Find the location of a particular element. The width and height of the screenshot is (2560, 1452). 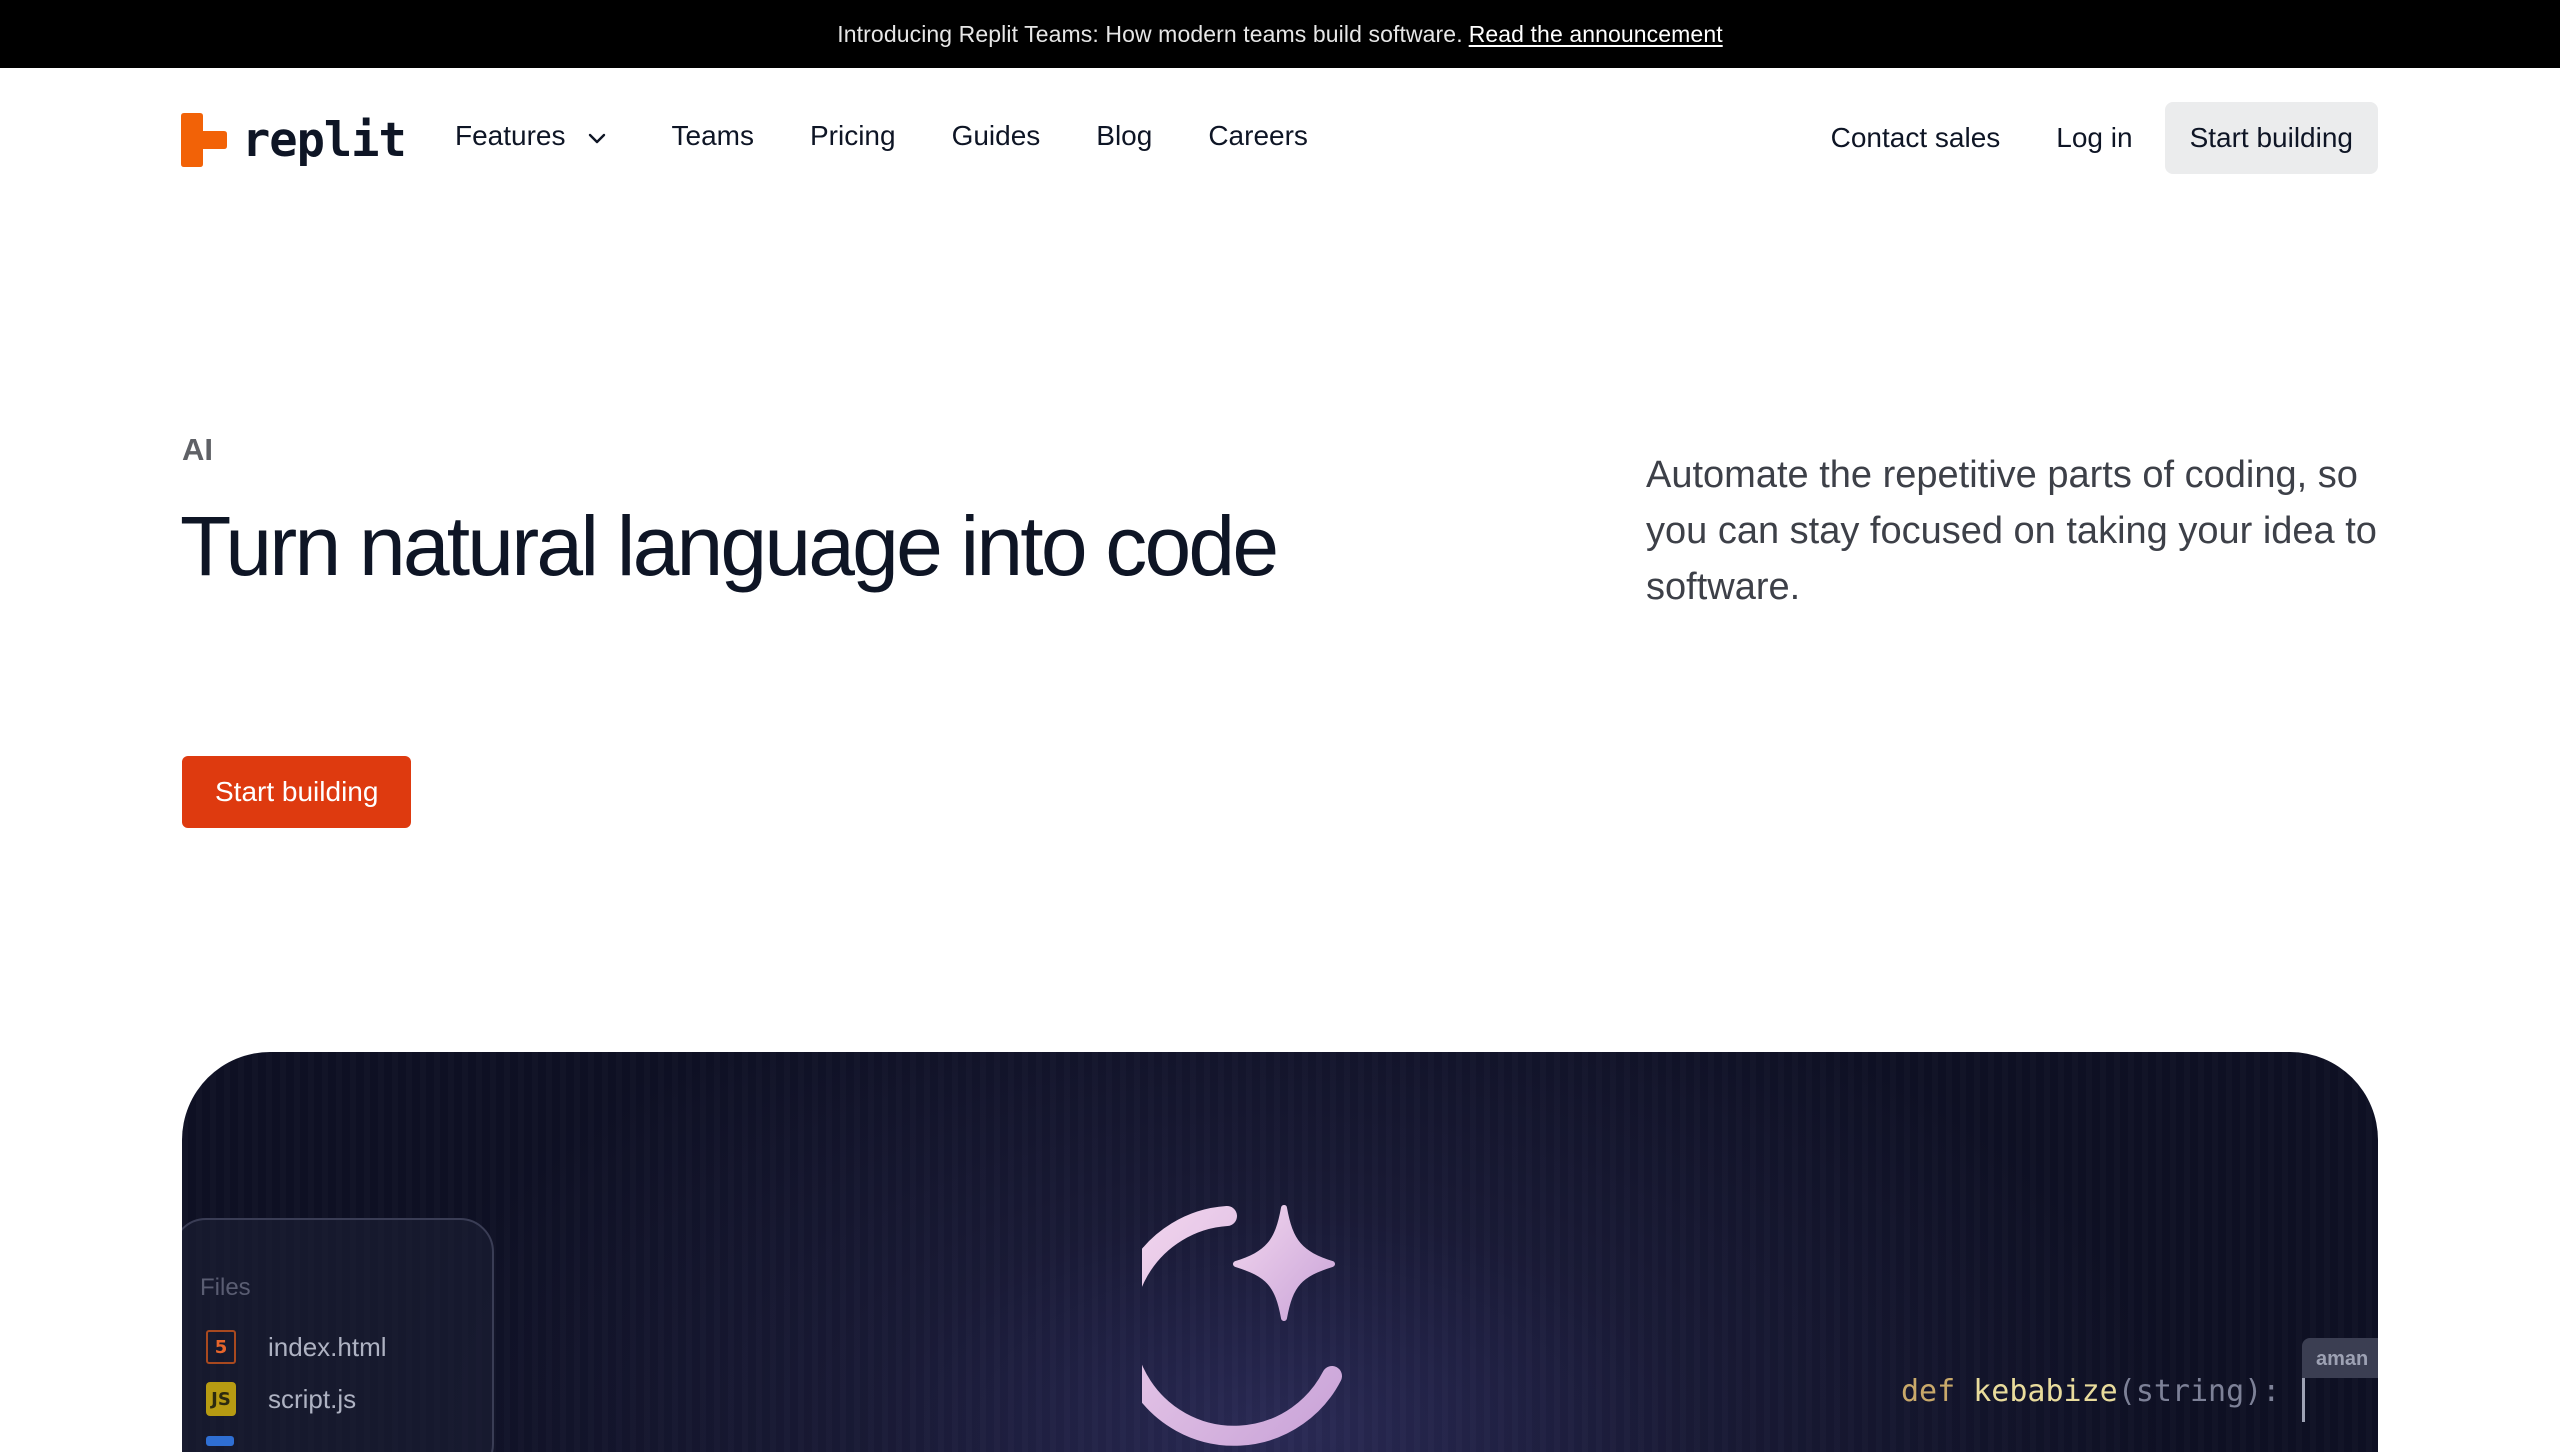

nav-guides: Guides is located at coordinates (996, 136).